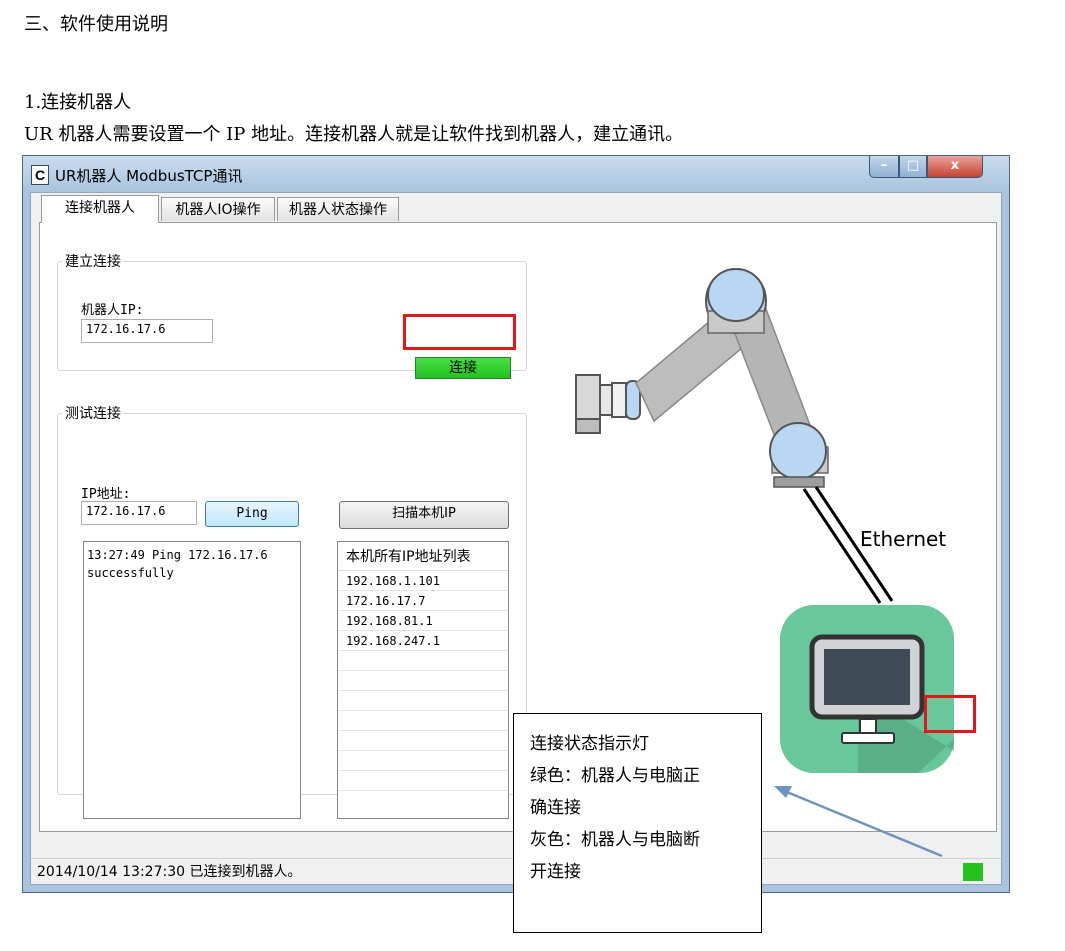 This screenshot has width=1065, height=951. Describe the element at coordinates (955, 167) in the screenshot. I see `close-button: x` at that location.